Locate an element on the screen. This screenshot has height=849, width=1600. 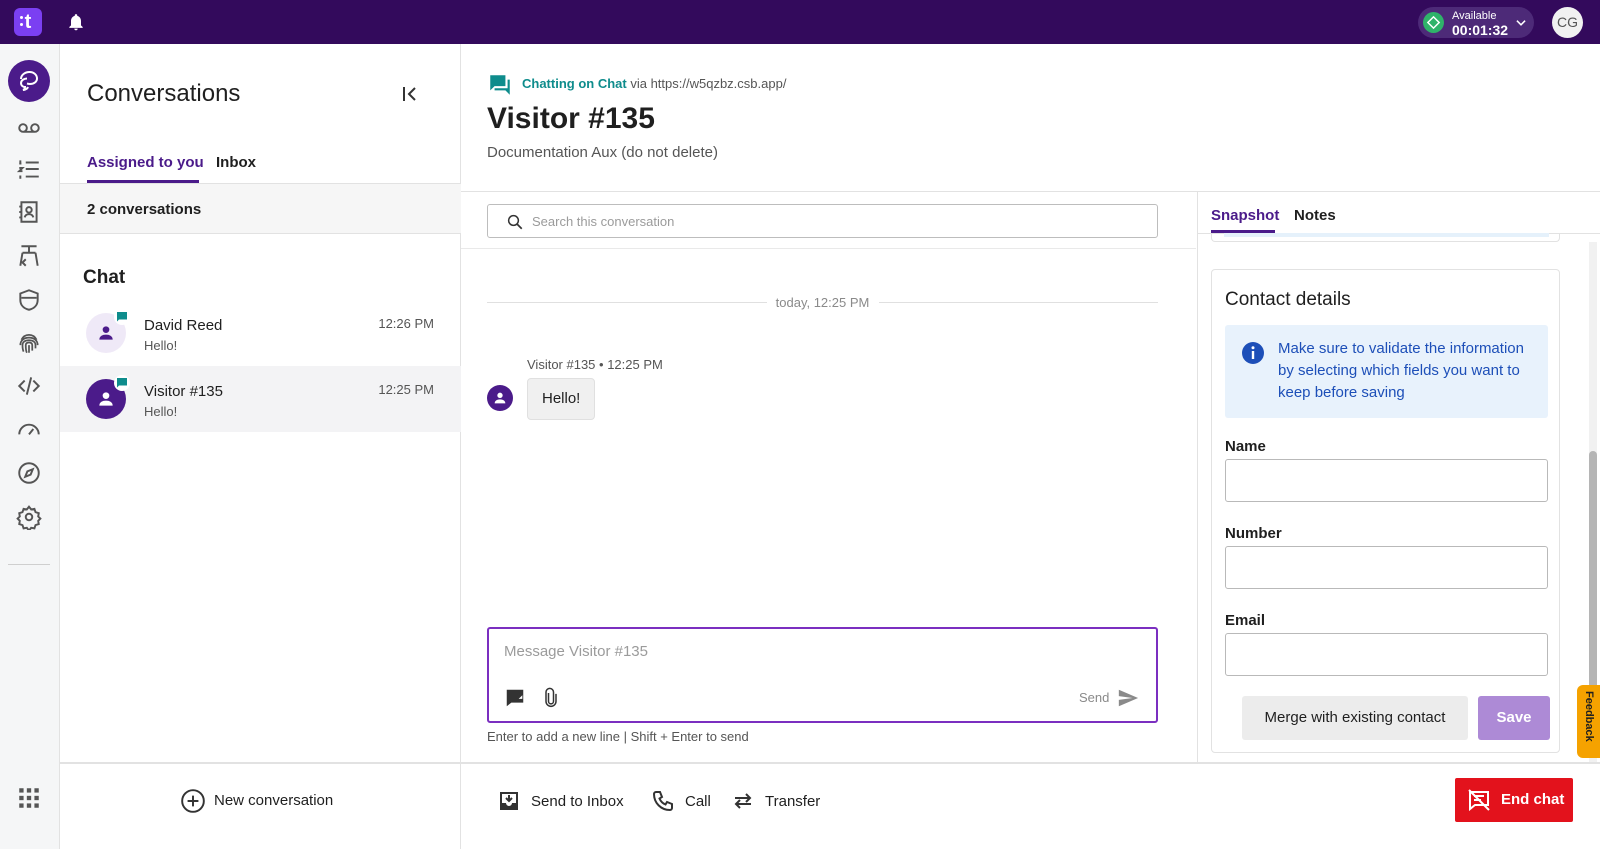
transfer-label: Transfer is located at coordinates (793, 801).